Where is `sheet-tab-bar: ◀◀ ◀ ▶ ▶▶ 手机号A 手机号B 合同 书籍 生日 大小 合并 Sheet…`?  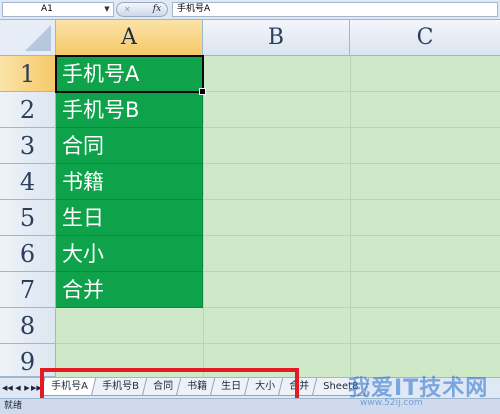 sheet-tab-bar: ◀◀ ◀ ▶ ▶▶ 手机号A 手机号B 合同 书籍 生日 大小 合并 Sheet… is located at coordinates (250, 387).